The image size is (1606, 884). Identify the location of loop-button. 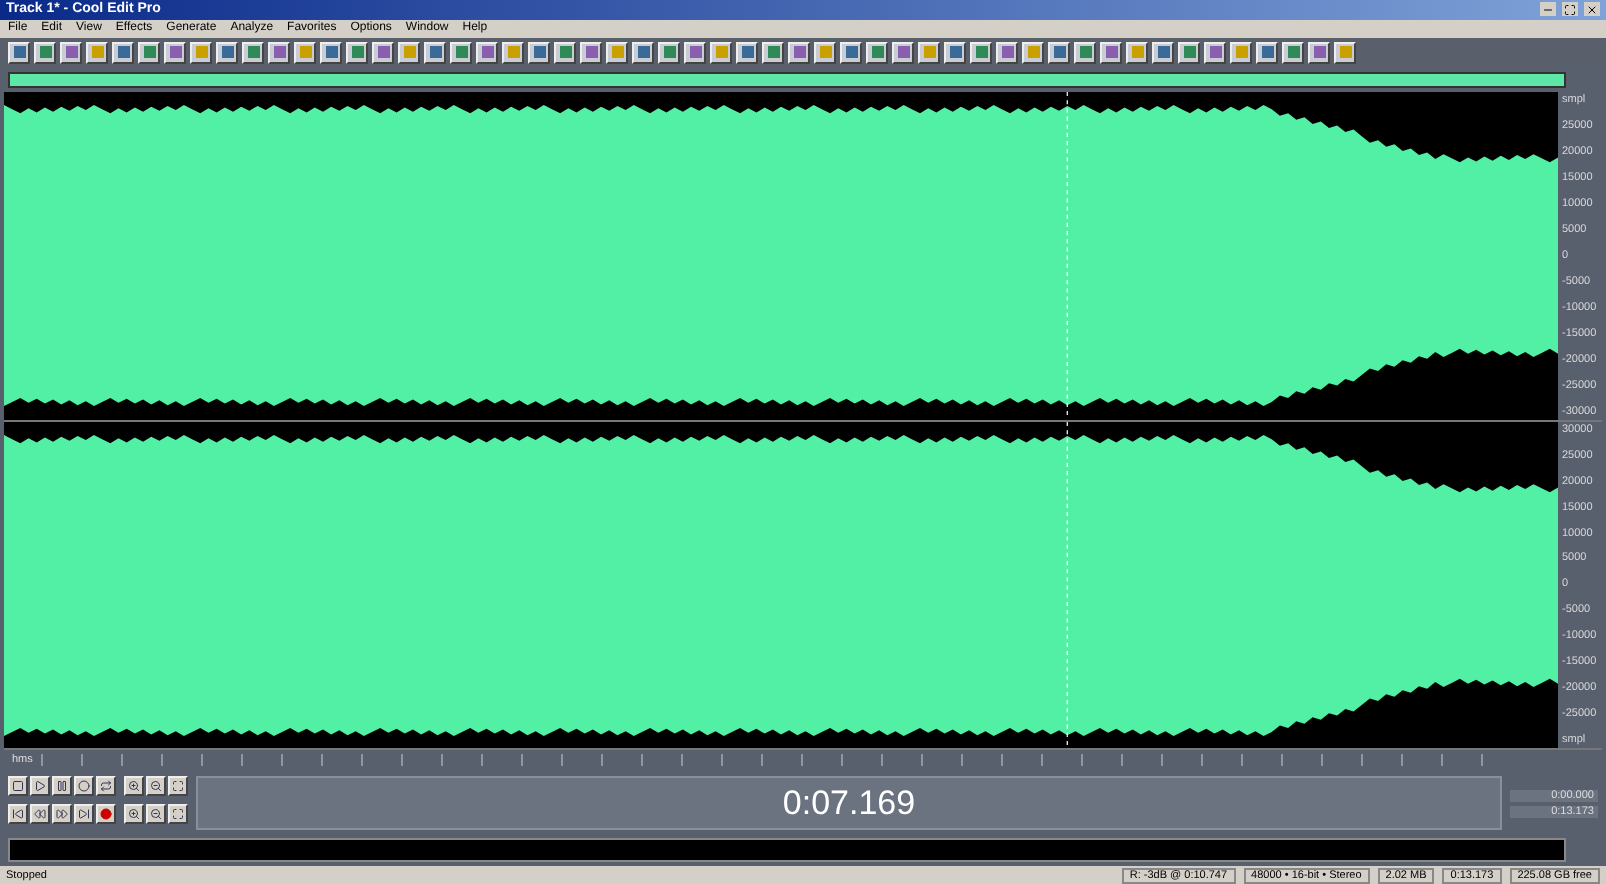
(106, 786).